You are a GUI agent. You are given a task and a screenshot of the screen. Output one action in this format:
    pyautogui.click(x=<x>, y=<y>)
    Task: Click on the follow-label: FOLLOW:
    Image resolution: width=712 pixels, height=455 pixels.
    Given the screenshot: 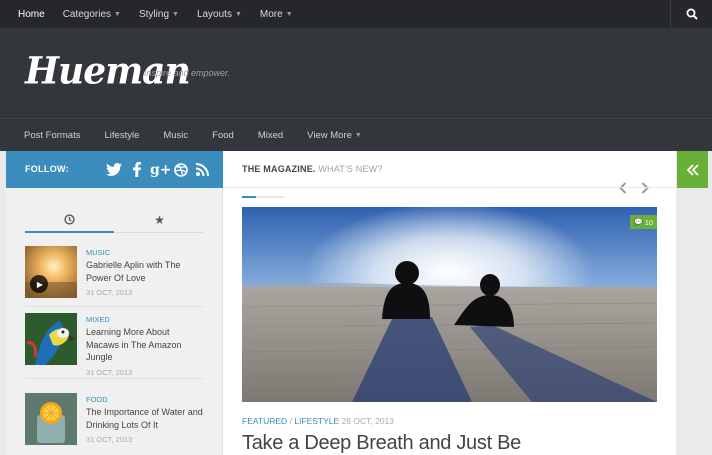 What is the action you would take?
    pyautogui.click(x=47, y=169)
    